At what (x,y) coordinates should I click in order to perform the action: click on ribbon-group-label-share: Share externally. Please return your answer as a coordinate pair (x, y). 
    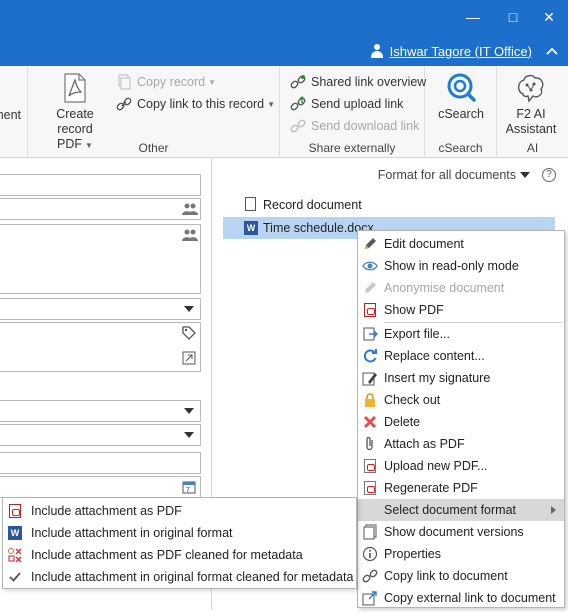
    Looking at the image, I should click on (352, 148).